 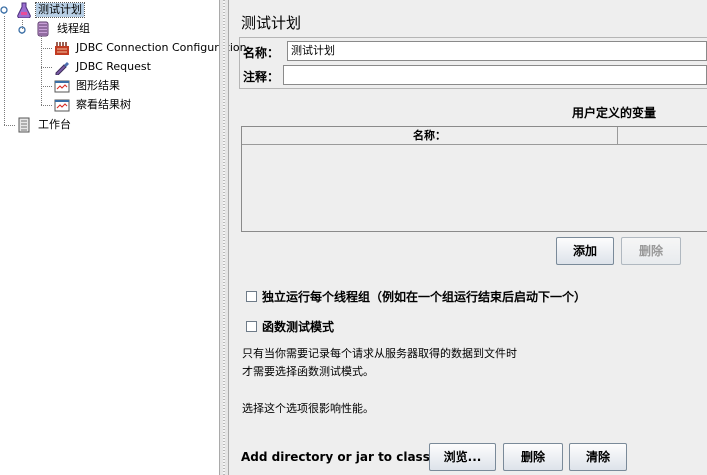 What do you see at coordinates (62, 48) in the screenshot?
I see `jdbc-config-icon` at bounding box center [62, 48].